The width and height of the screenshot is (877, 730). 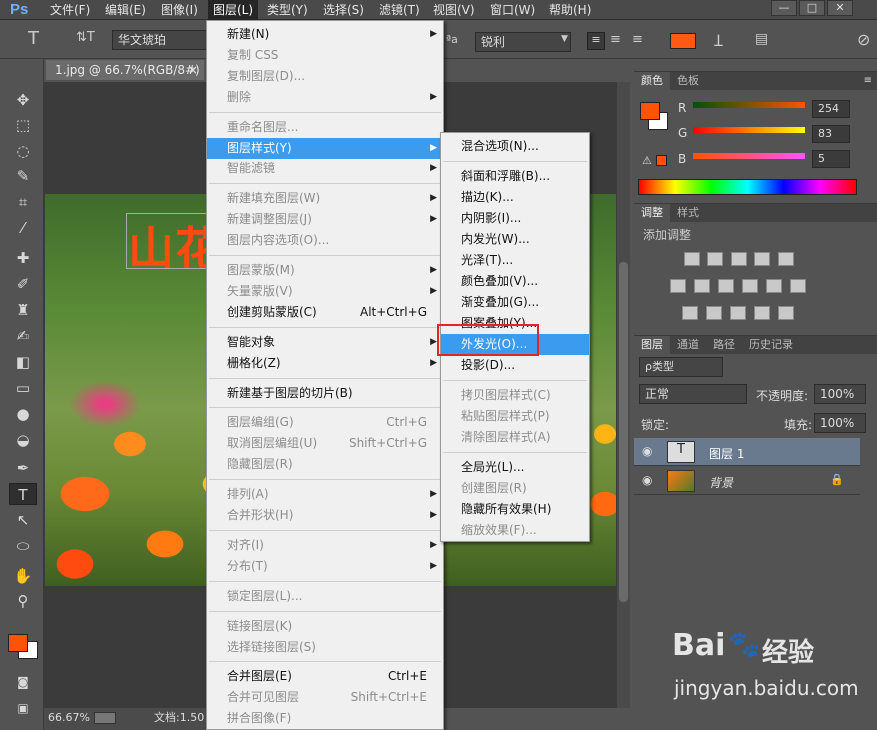 I want to click on posterize-icon, so click(x=714, y=313).